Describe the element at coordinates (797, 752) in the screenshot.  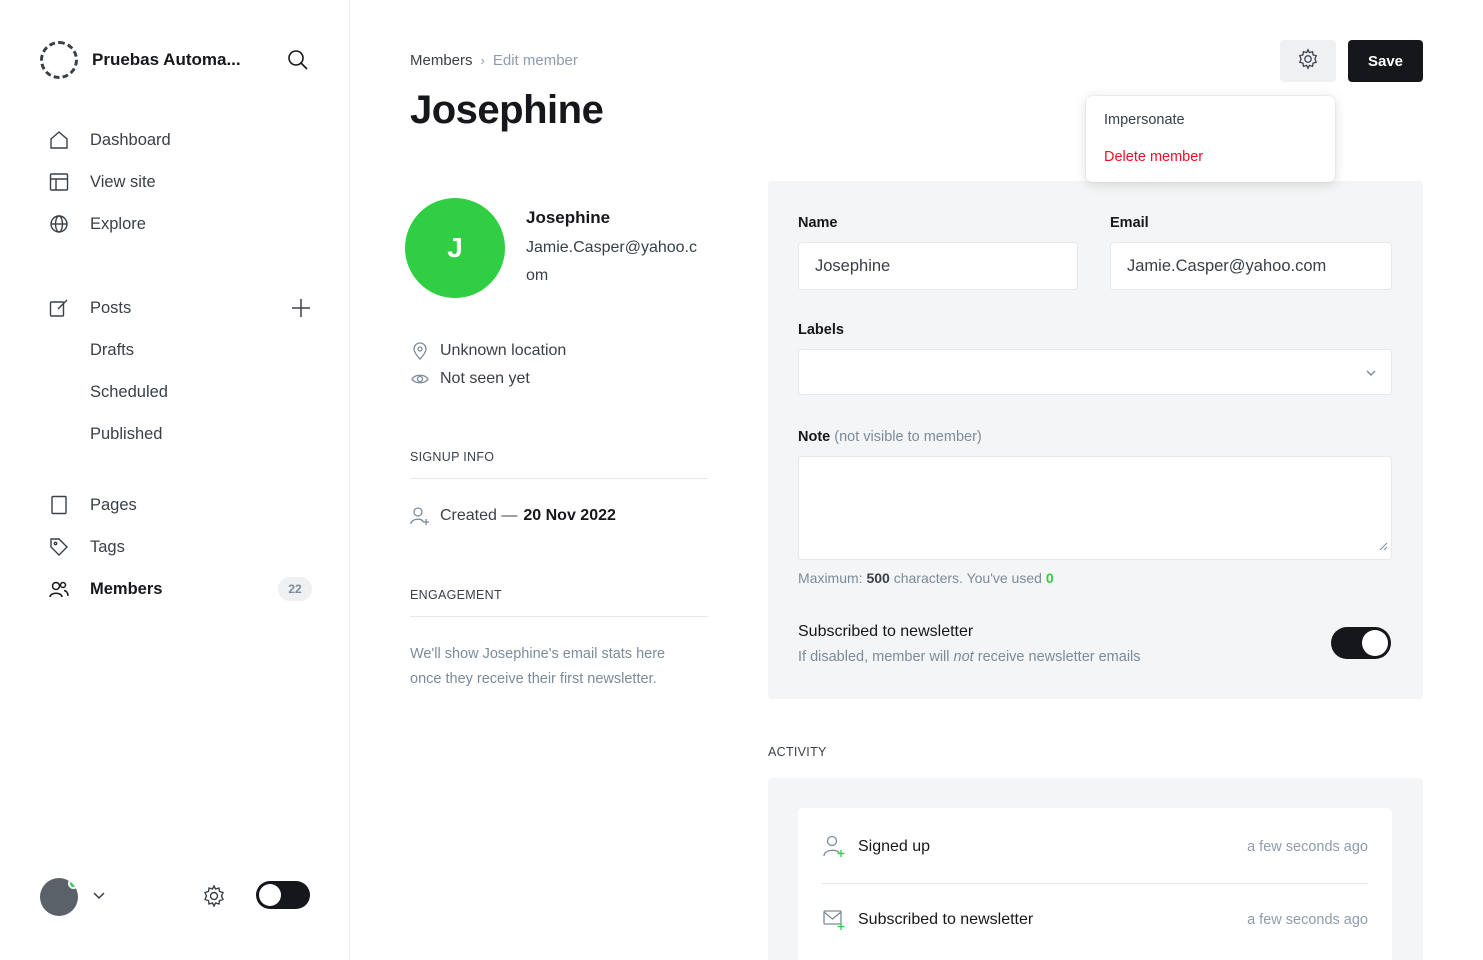
I see `activity-heading: ACTIVITY` at that location.